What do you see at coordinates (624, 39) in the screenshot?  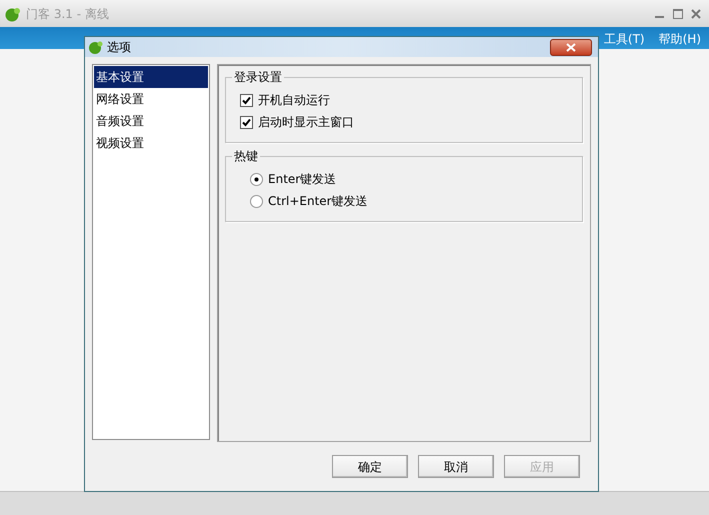 I see `menu-item: 工具(T)` at bounding box center [624, 39].